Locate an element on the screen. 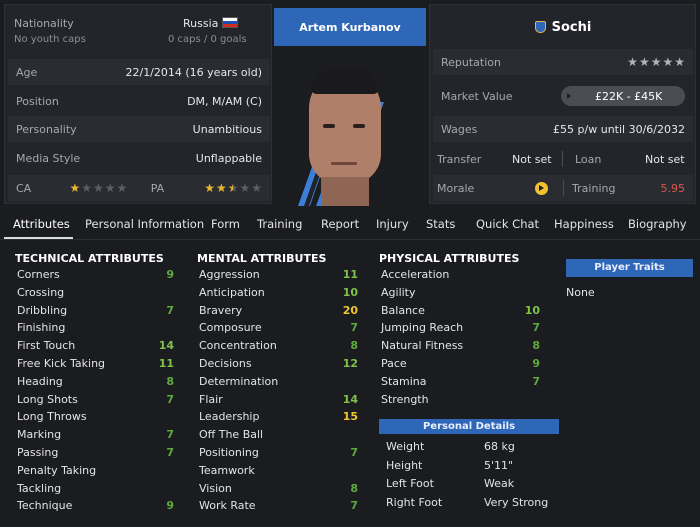 Image resolution: width=700 pixels, height=527 pixels. market-value-pill: £22K - £45K is located at coordinates (623, 96).